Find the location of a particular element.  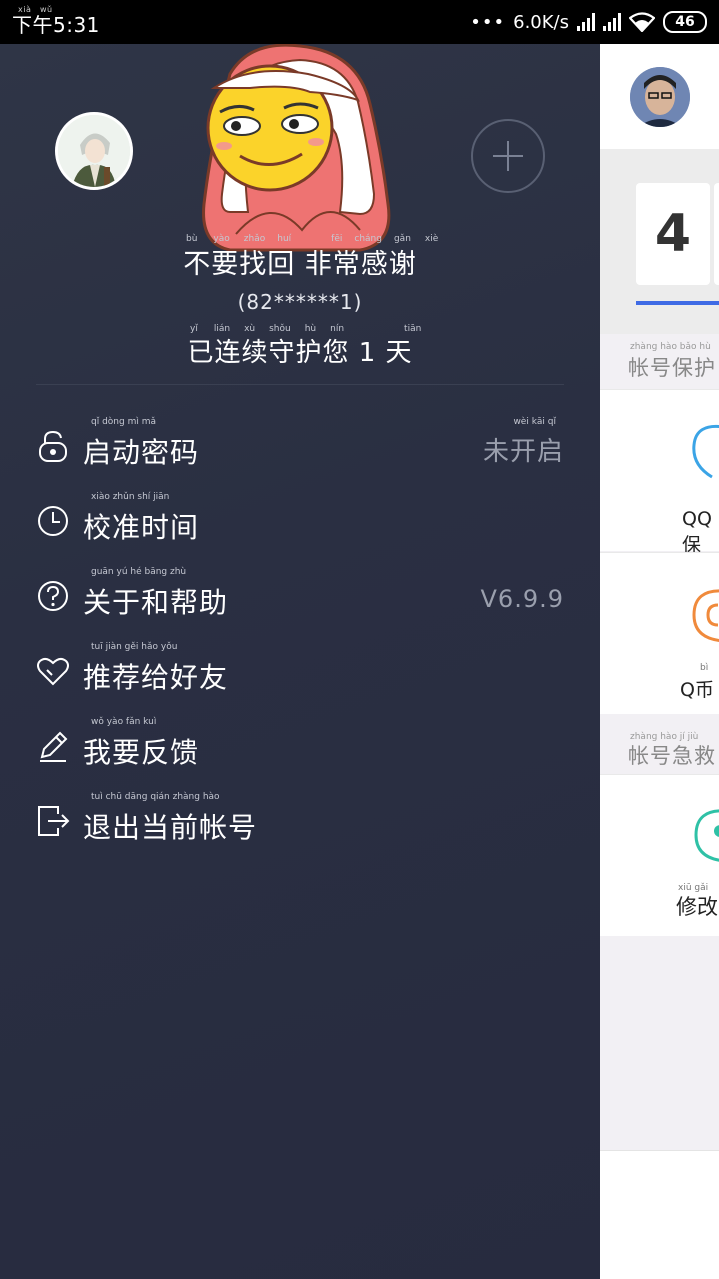

menu-label: 退出当前帐号 is located at coordinates (170, 827).